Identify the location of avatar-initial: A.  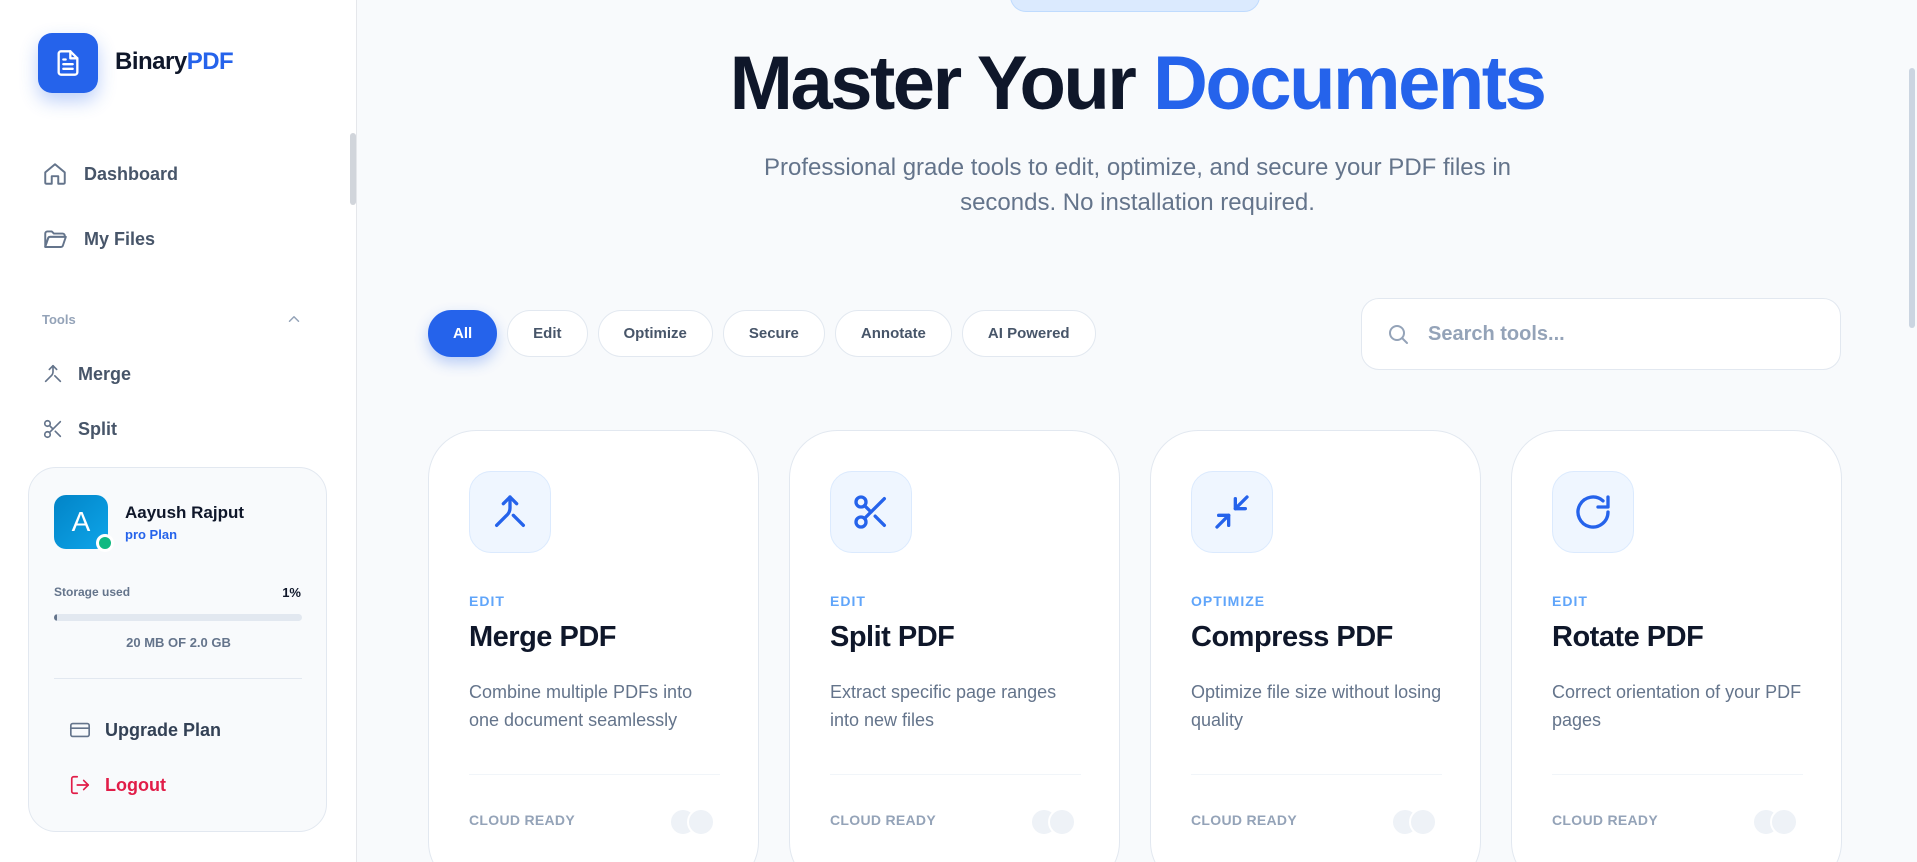
(81, 521).